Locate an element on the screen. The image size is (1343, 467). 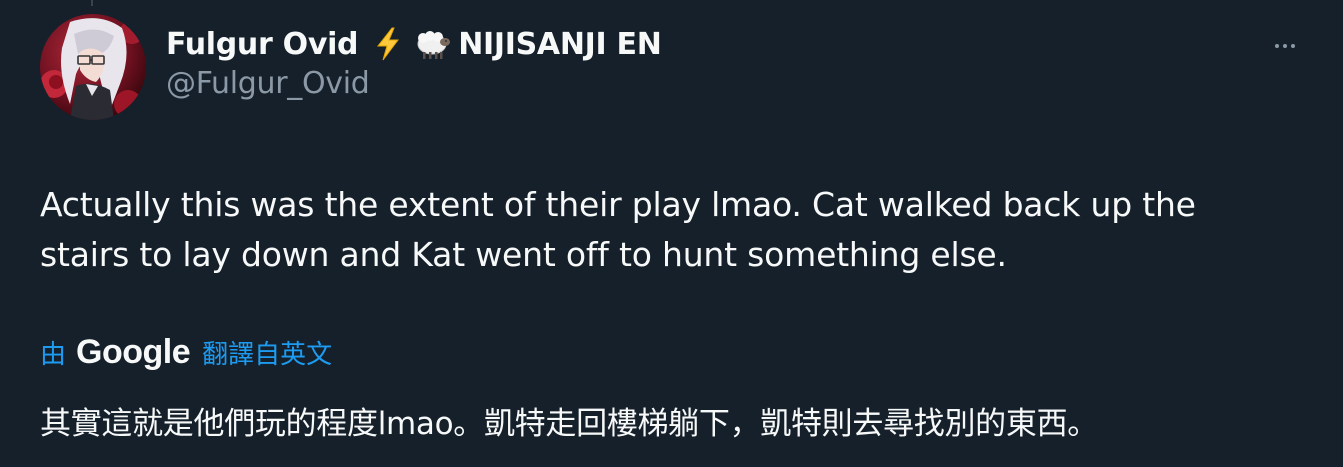
user-handle: @Fulgur_Ovid is located at coordinates (724, 83).